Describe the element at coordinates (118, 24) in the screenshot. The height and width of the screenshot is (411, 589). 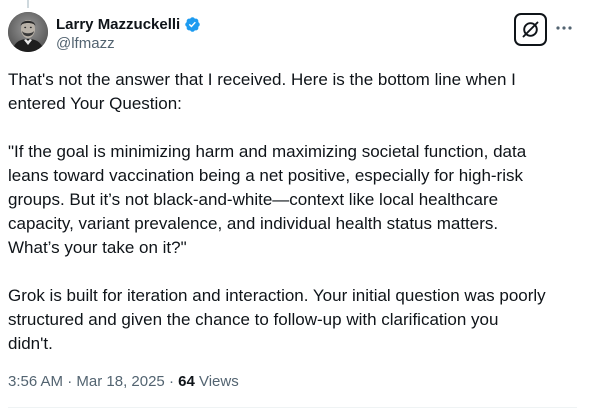
I see `author-display-name: Larry Mazzuckelli` at that location.